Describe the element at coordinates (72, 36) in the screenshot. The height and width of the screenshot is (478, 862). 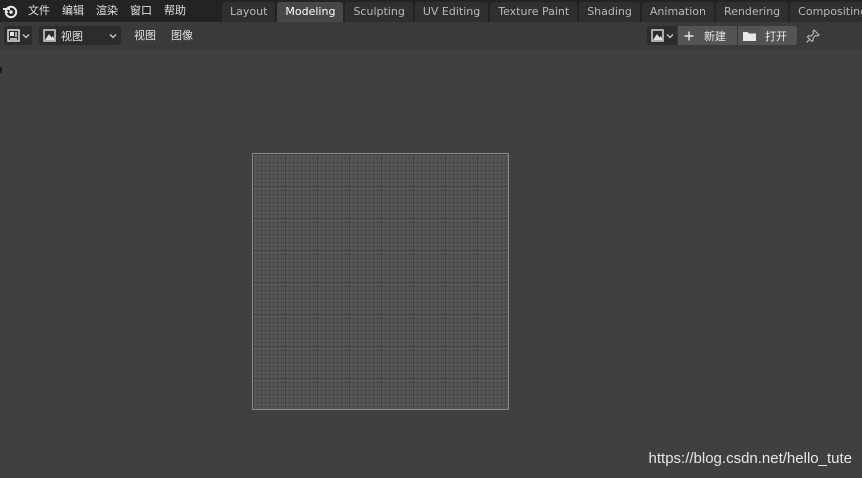
I see `view-mode-label: 视图` at that location.